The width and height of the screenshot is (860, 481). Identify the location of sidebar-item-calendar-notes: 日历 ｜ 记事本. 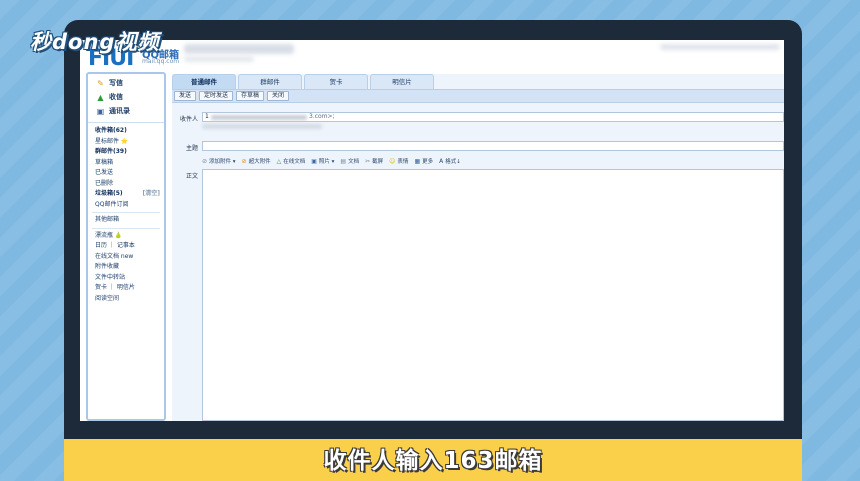
(126, 246).